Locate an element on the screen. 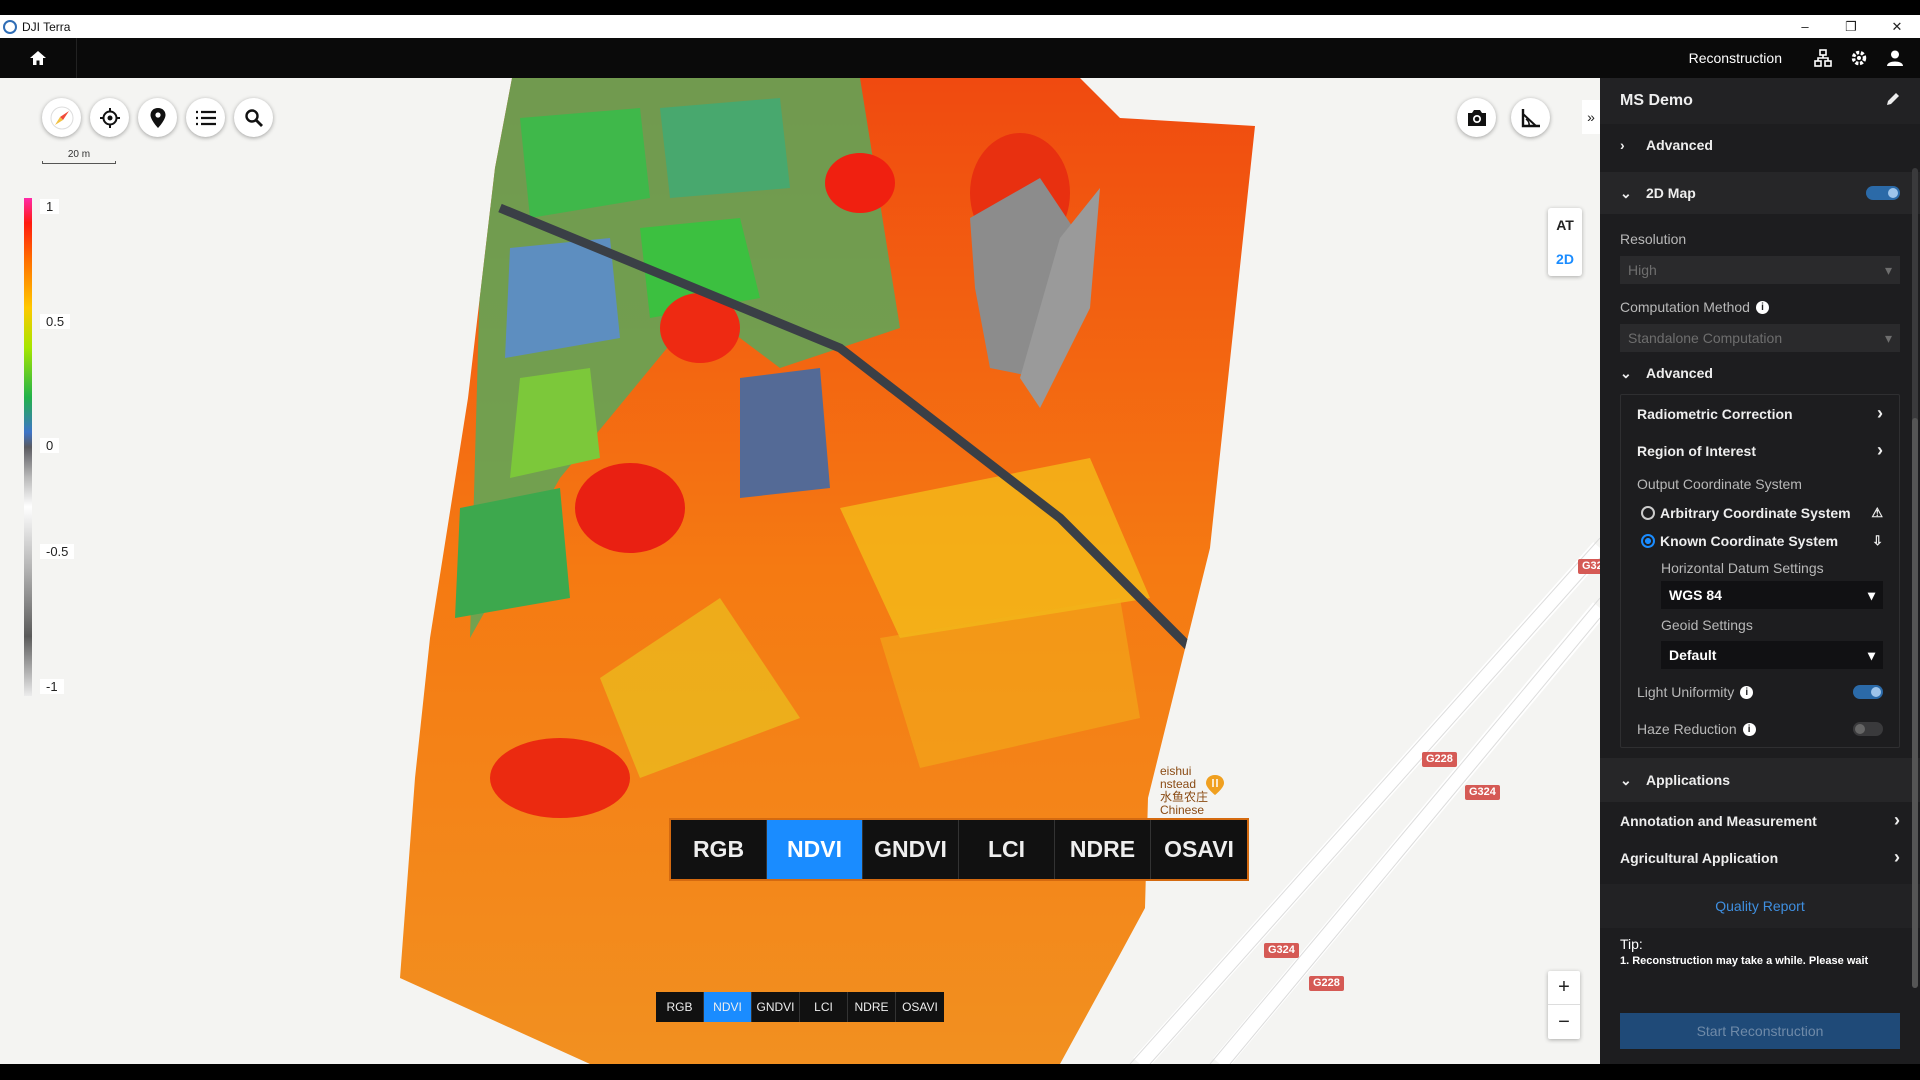  marker-button is located at coordinates (157, 117).